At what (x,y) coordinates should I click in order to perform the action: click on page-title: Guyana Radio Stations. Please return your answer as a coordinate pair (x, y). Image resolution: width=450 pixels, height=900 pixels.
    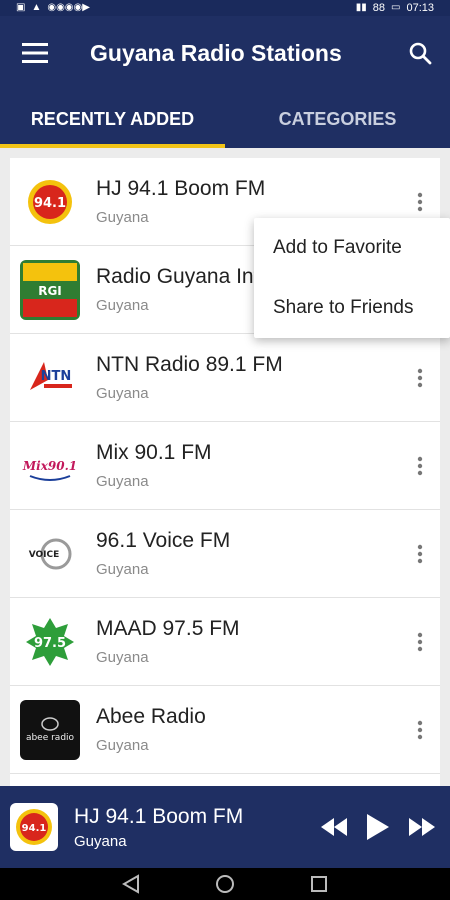
    Looking at the image, I should click on (216, 52).